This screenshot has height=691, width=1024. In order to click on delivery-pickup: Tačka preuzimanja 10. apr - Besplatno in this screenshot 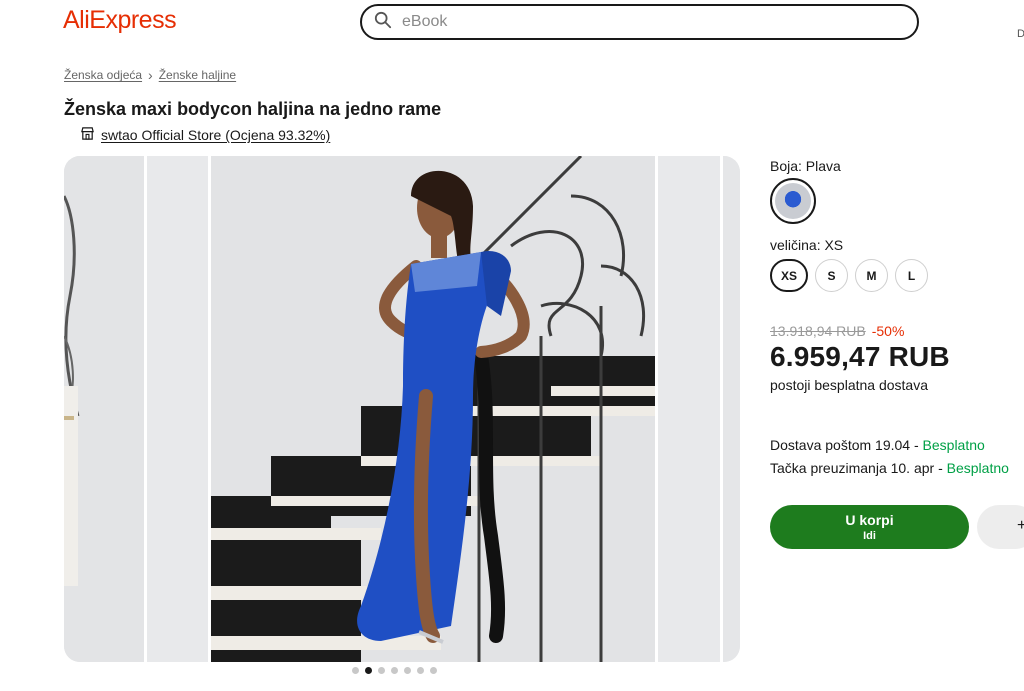, I will do `click(889, 468)`.